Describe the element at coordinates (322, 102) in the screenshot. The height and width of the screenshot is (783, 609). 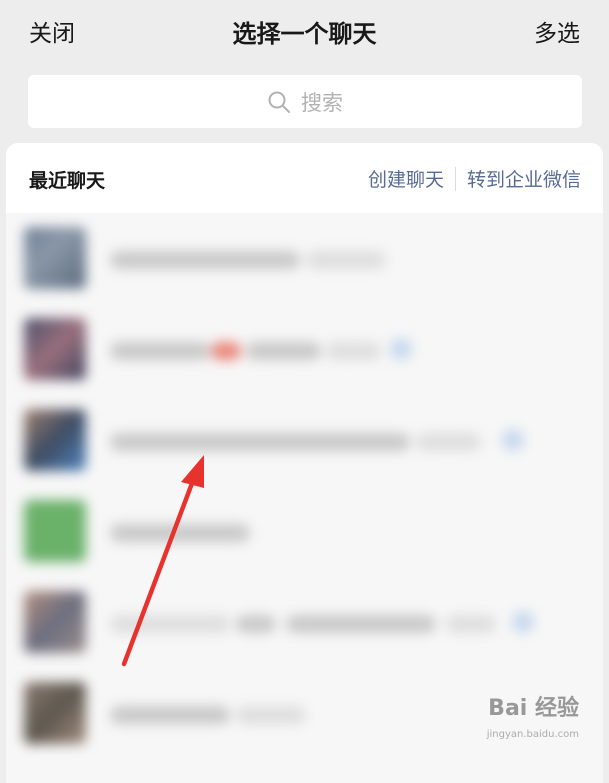
I see `search-placeholder: 搜索` at that location.